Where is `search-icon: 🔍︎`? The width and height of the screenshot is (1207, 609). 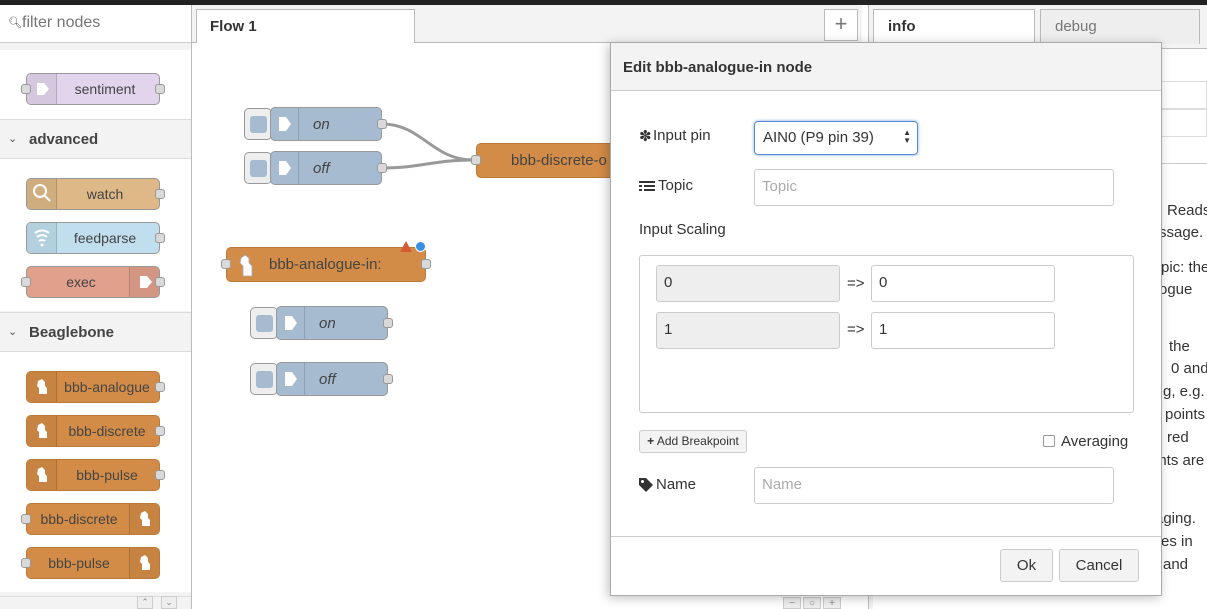 search-icon: 🔍︎ is located at coordinates (15, 23).